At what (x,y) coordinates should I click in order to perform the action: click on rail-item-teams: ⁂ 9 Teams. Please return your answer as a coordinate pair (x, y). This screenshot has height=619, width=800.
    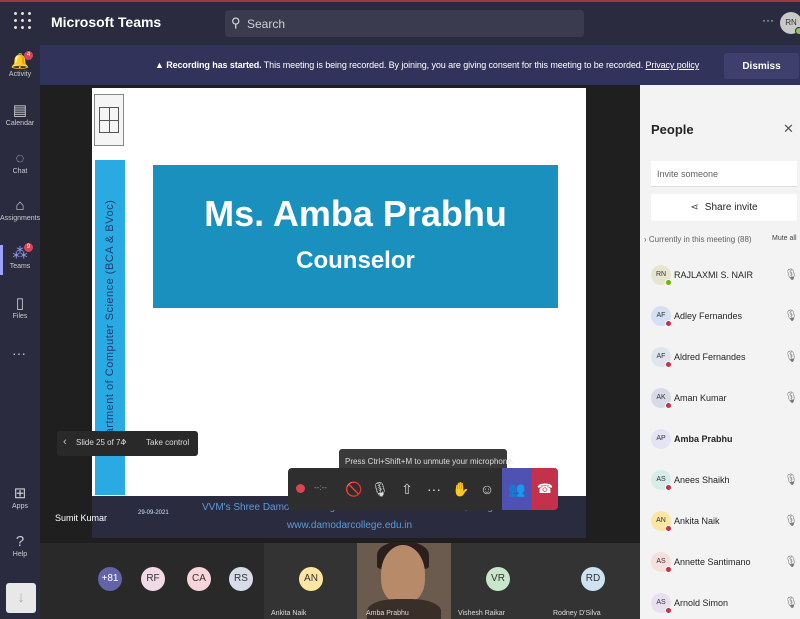
    Looking at the image, I should click on (20, 256).